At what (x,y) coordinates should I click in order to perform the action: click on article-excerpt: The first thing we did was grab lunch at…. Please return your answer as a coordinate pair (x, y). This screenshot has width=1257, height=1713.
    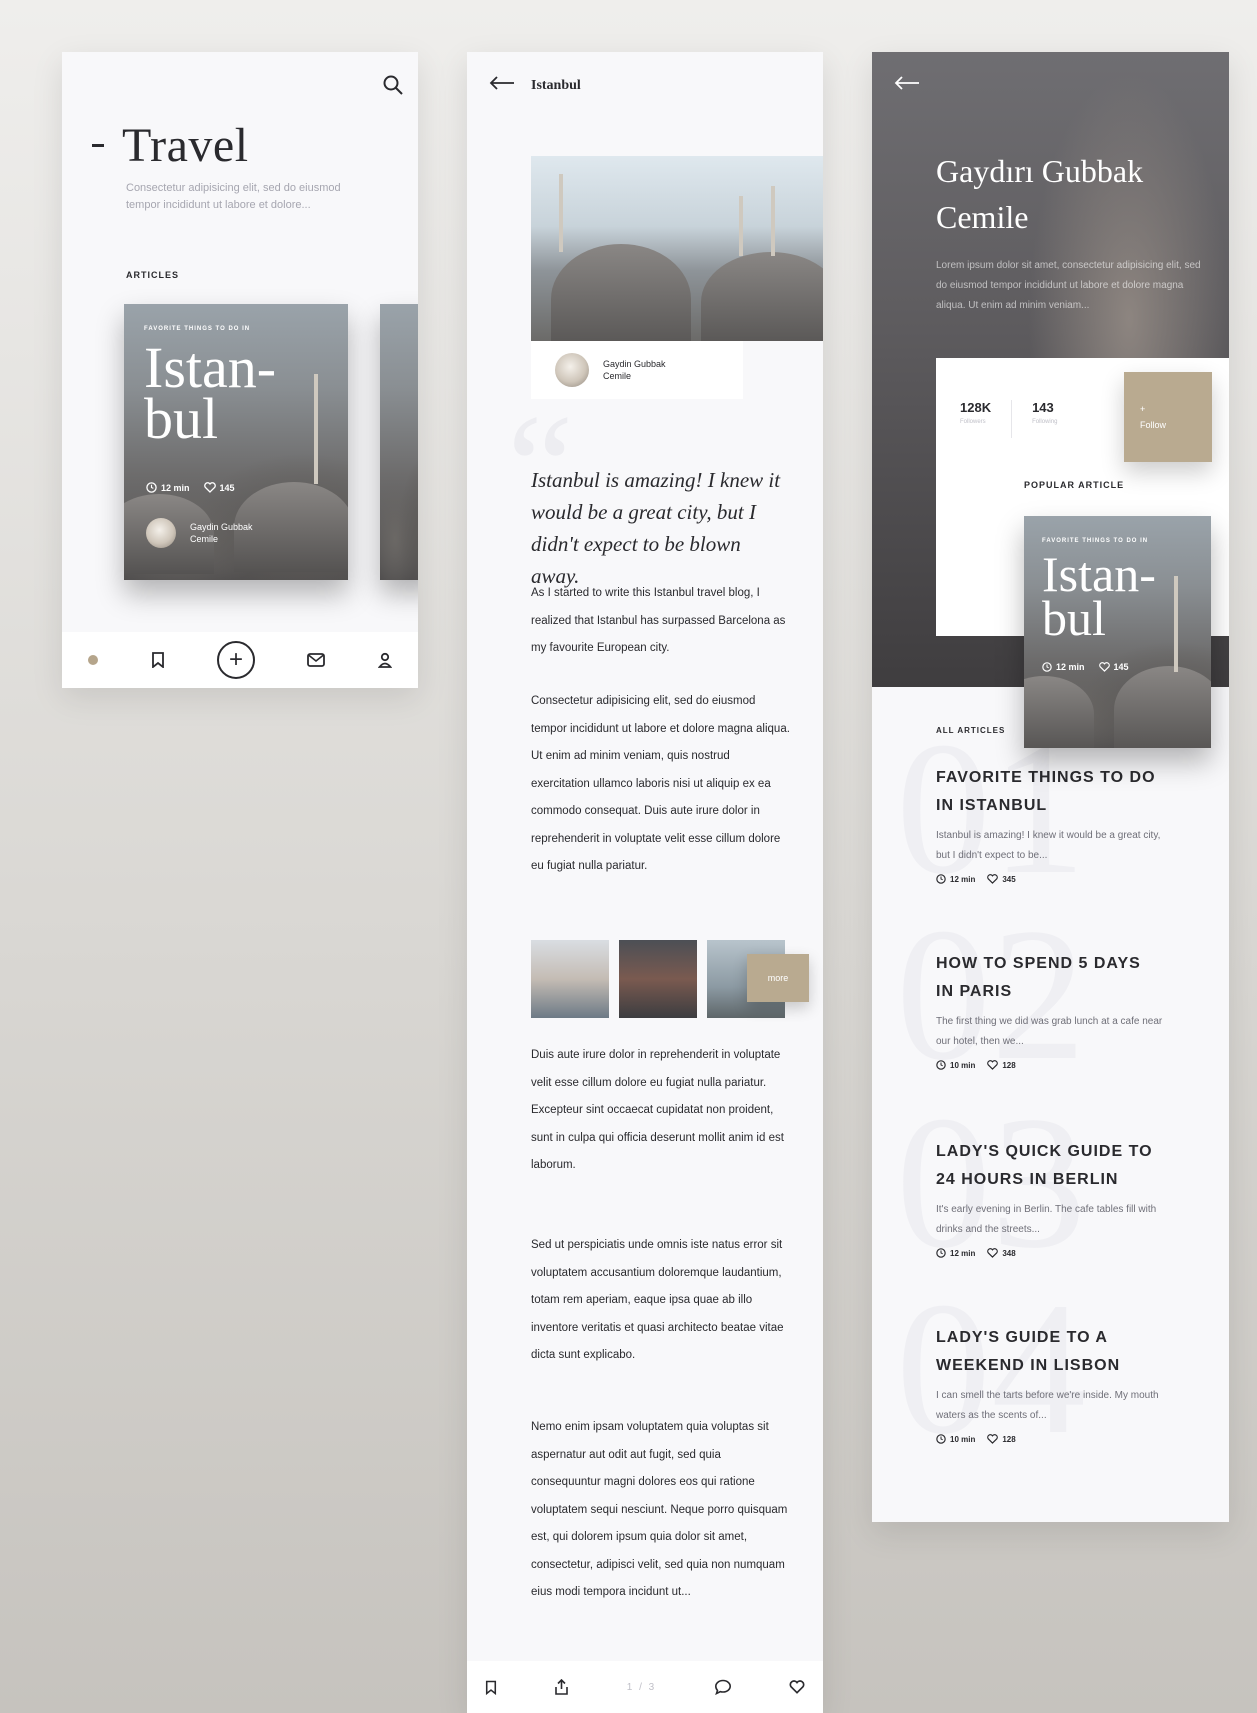
    Looking at the image, I should click on (1049, 1031).